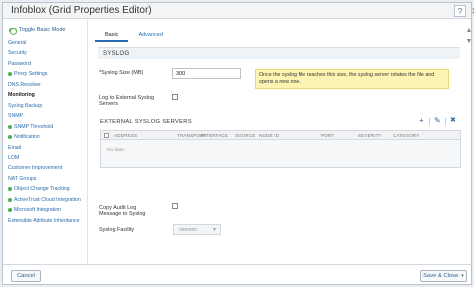 The image size is (474, 287). What do you see at coordinates (27, 74) in the screenshot?
I see `sidebar-item-proxy-settings: Proxy Settings` at bounding box center [27, 74].